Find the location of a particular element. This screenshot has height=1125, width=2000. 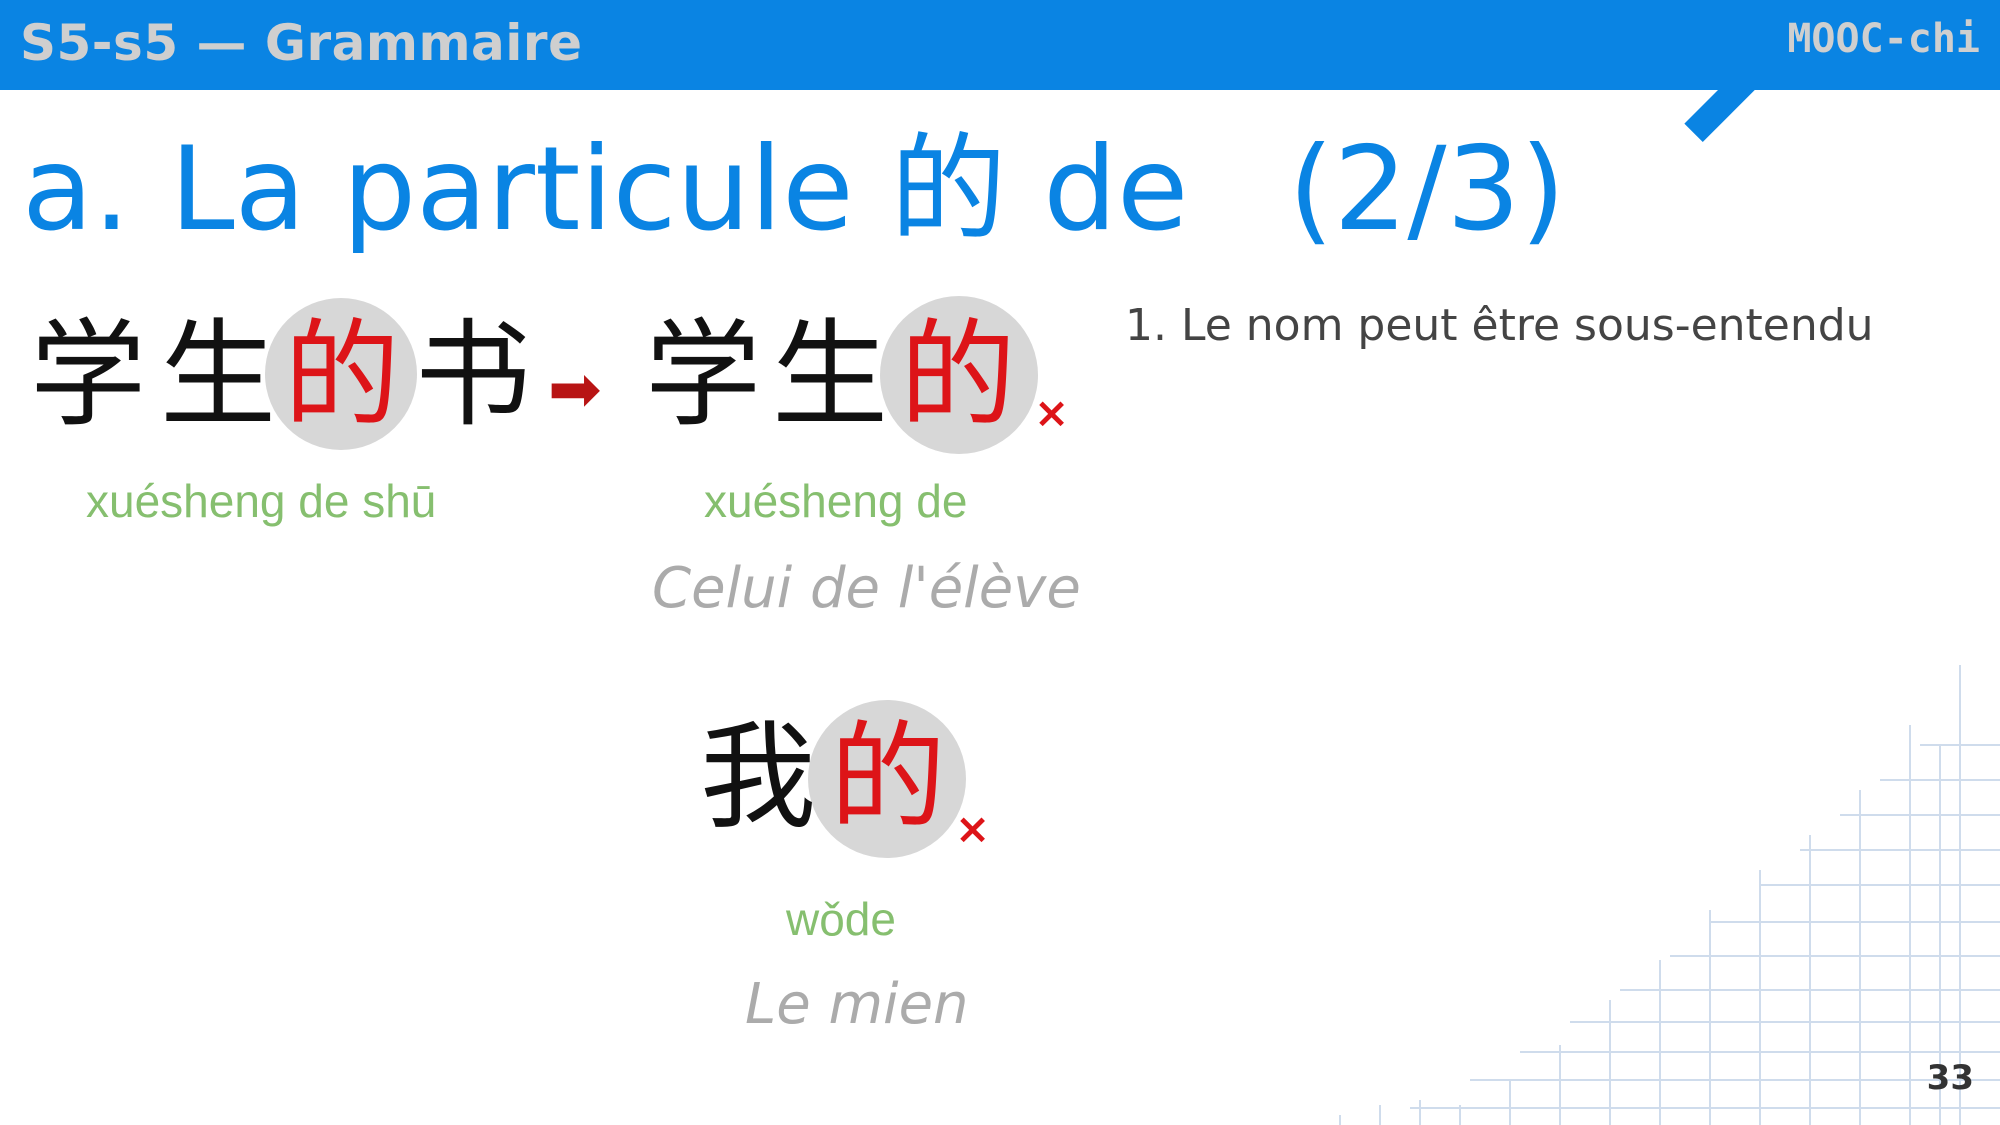

rule-note: 1. Le nom peut être sous-entendu is located at coordinates (1499, 325).